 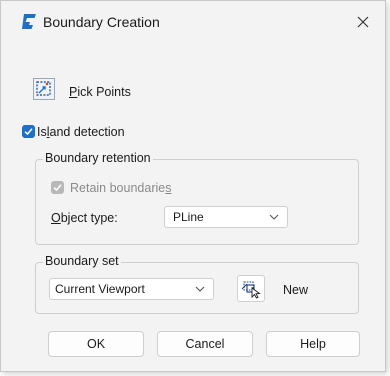 What do you see at coordinates (98, 158) in the screenshot?
I see `boundary-retention-title: Boundary retention` at bounding box center [98, 158].